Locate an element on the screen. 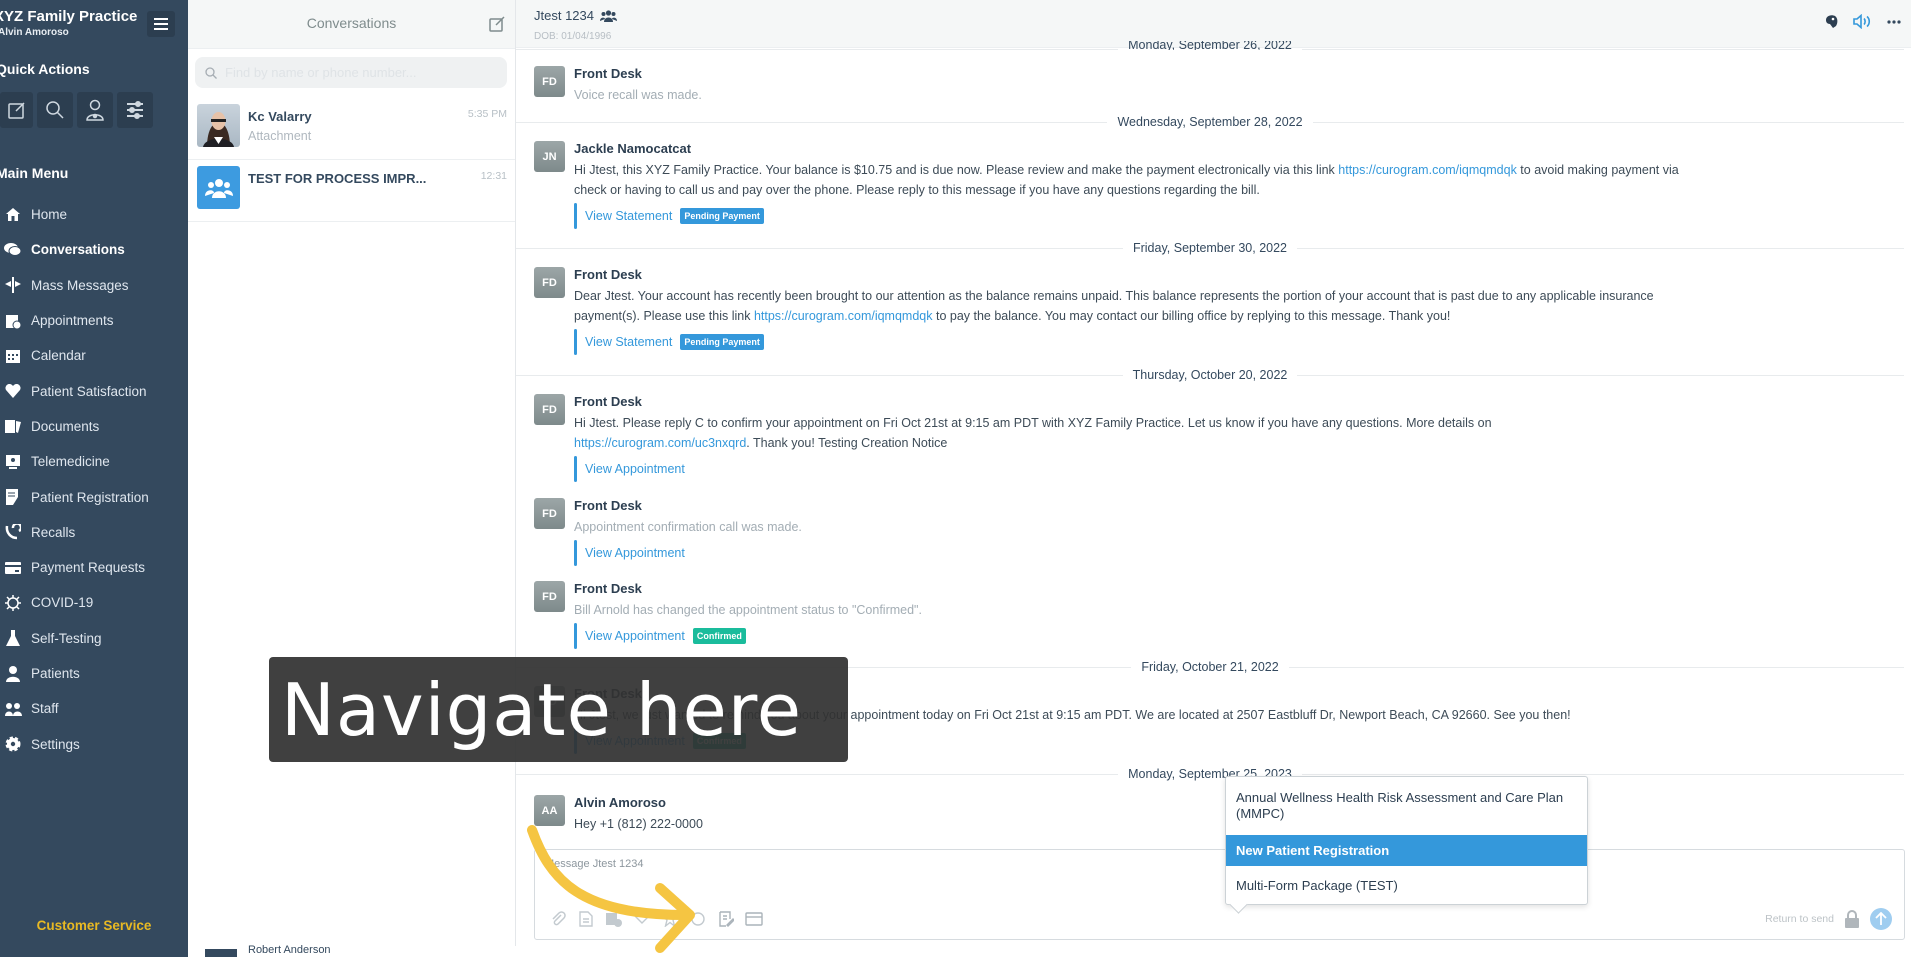  message-action: View Appointment Confirmed is located at coordinates (660, 636).